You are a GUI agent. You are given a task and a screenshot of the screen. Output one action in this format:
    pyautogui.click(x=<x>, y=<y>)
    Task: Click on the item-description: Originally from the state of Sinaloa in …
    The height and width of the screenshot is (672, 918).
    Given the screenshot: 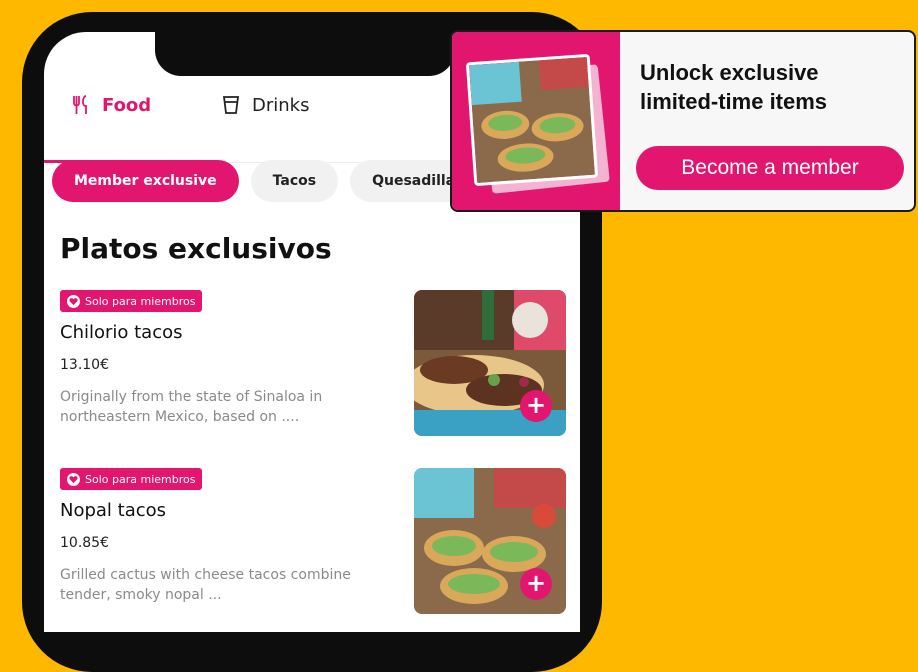 What is the action you would take?
    pyautogui.click(x=191, y=407)
    